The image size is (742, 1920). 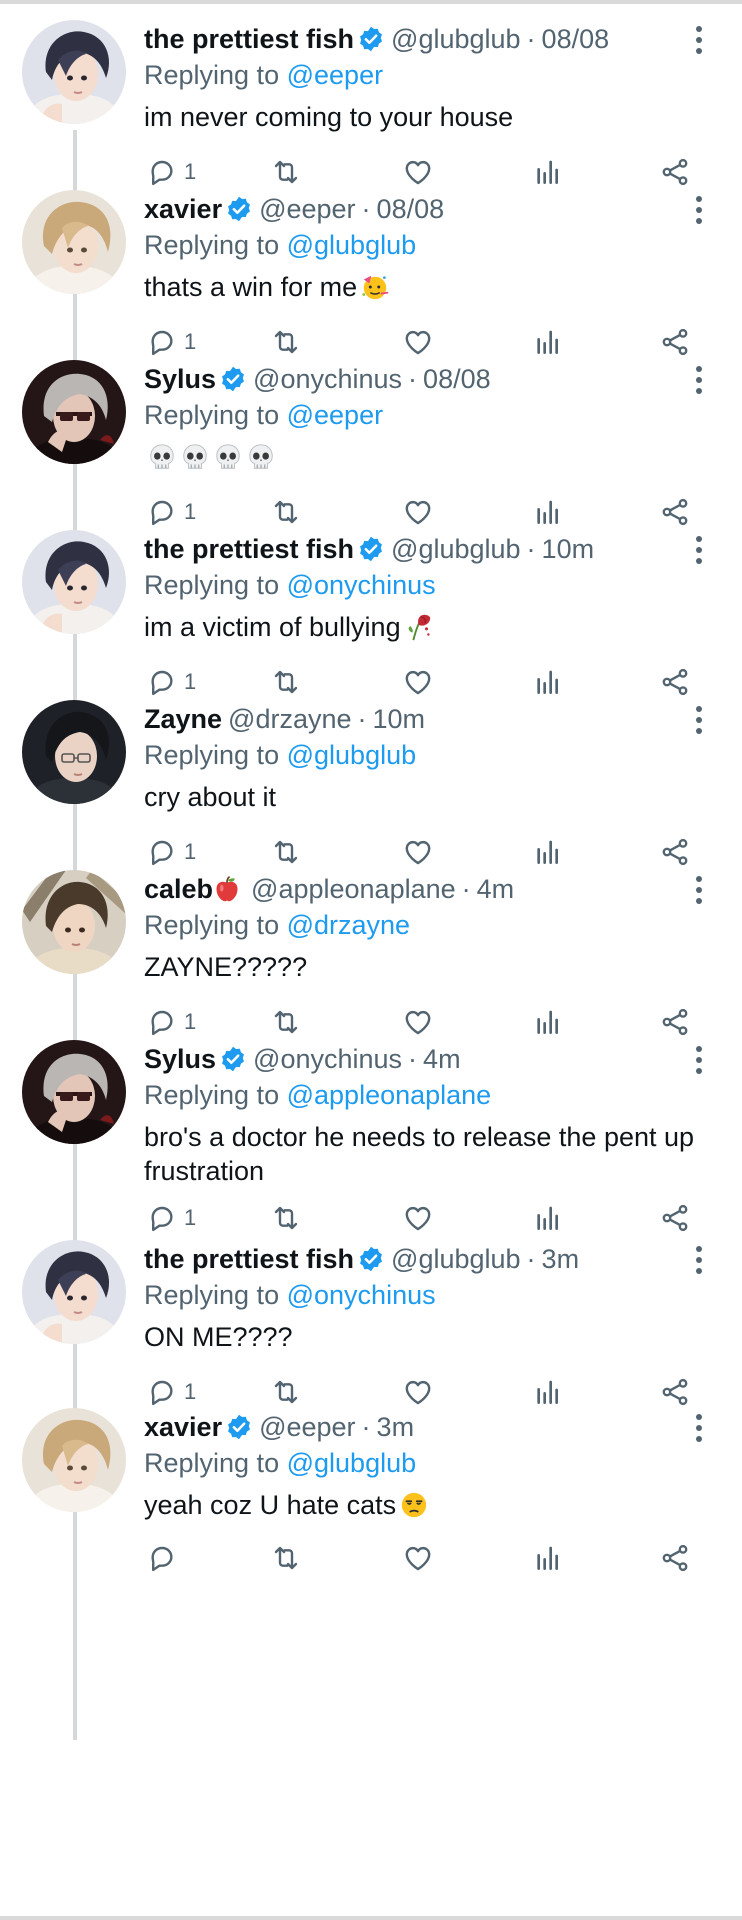 I want to click on display-name: caleb, so click(x=178, y=889).